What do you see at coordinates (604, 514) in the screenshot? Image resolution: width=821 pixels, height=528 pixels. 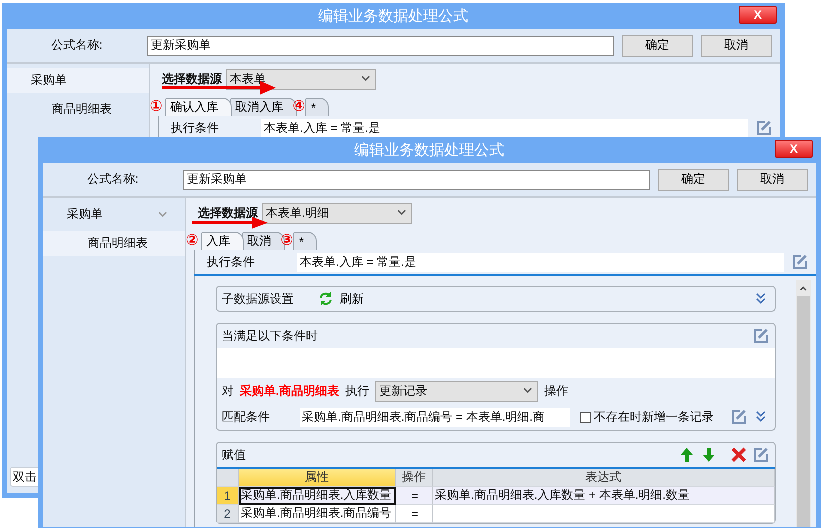 I see `table-cell` at bounding box center [604, 514].